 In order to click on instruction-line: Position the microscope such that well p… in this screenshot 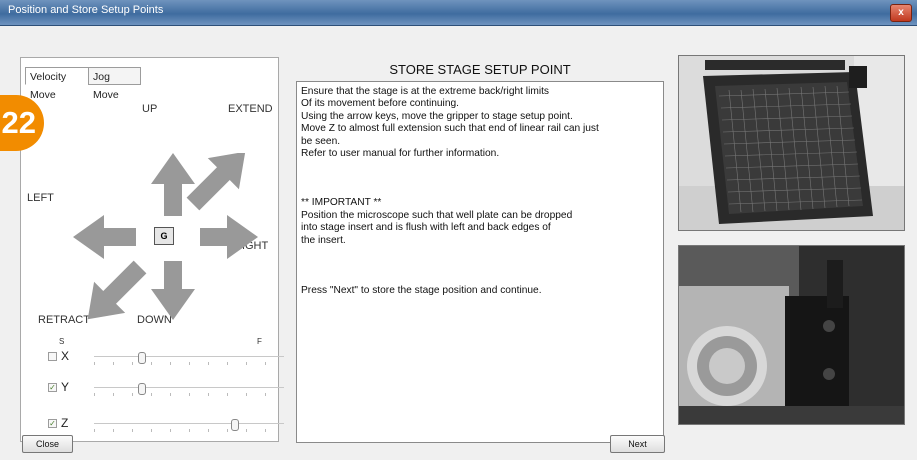, I will do `click(437, 215)`.